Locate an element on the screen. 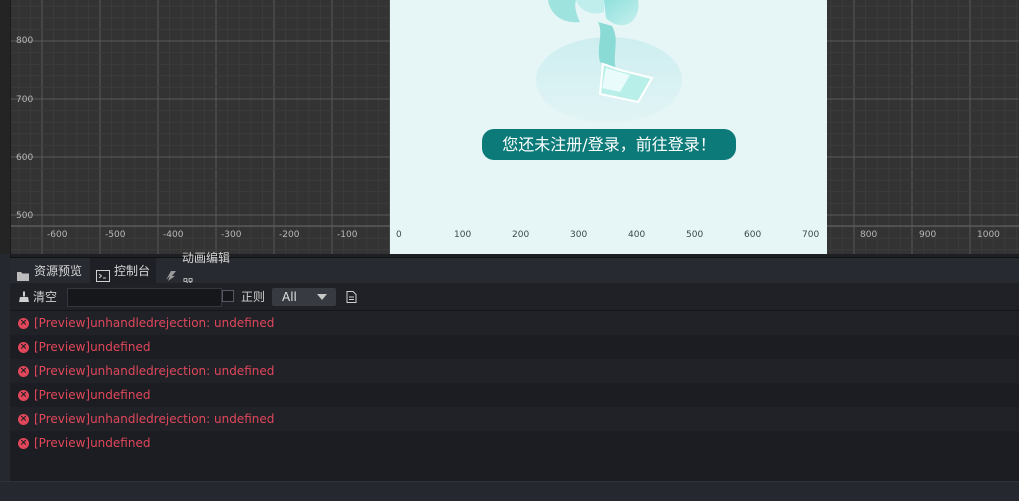 Image resolution: width=1019 pixels, height=501 pixels. ruler-x-label: 0 is located at coordinates (399, 235).